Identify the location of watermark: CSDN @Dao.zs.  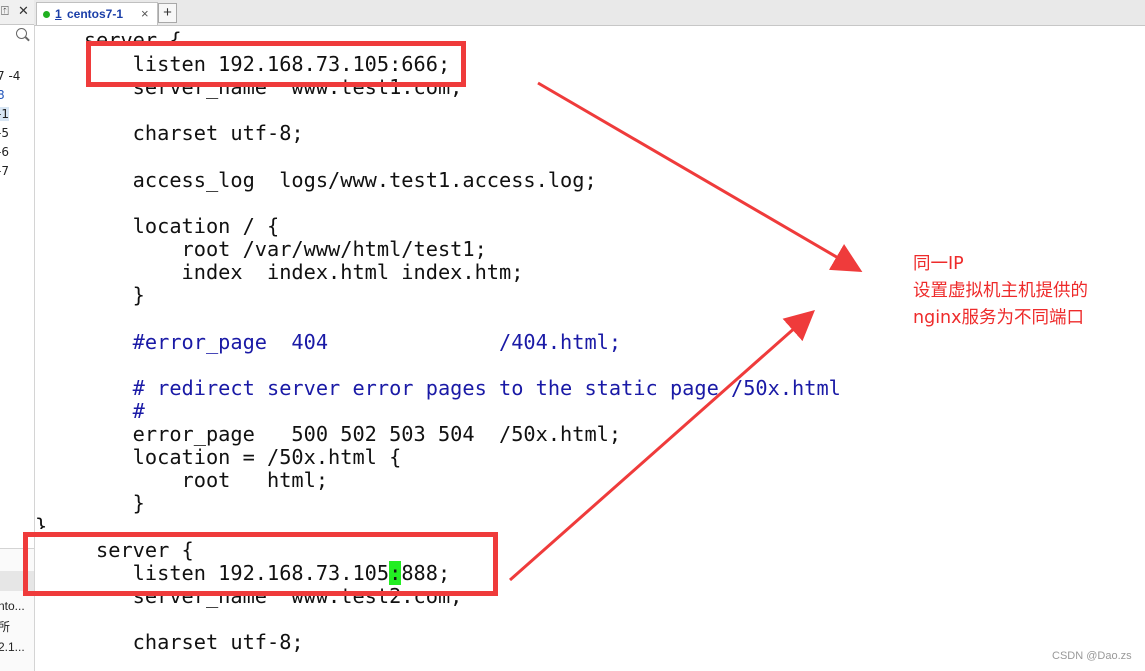
(1092, 656).